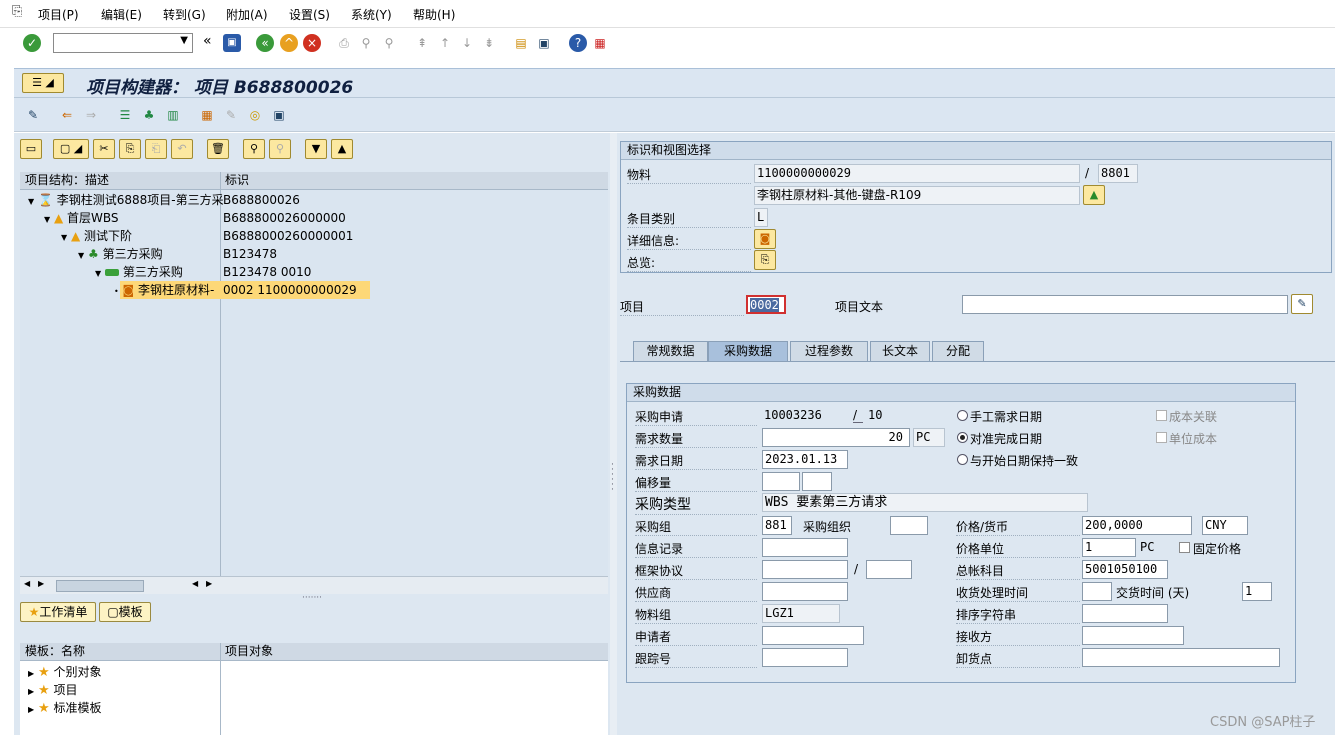 This screenshot has height=735, width=1335. Describe the element at coordinates (1181, 657) in the screenshot. I see `unloading-point-field` at that location.